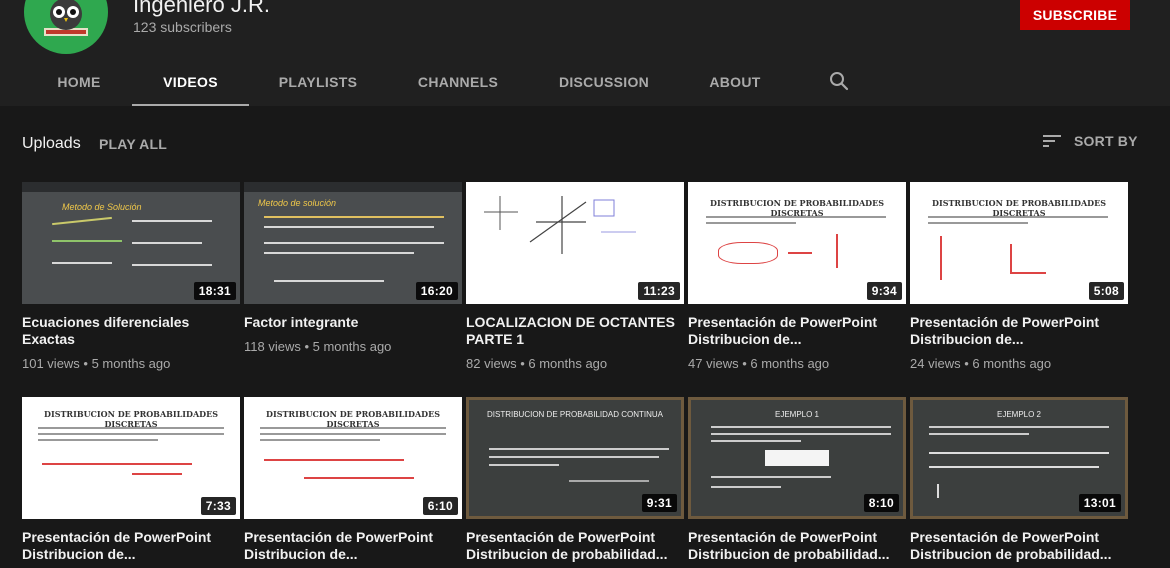 This screenshot has height=568, width=1170. What do you see at coordinates (318, 82) in the screenshot?
I see `tab-playlists: PLAYLISTS` at bounding box center [318, 82].